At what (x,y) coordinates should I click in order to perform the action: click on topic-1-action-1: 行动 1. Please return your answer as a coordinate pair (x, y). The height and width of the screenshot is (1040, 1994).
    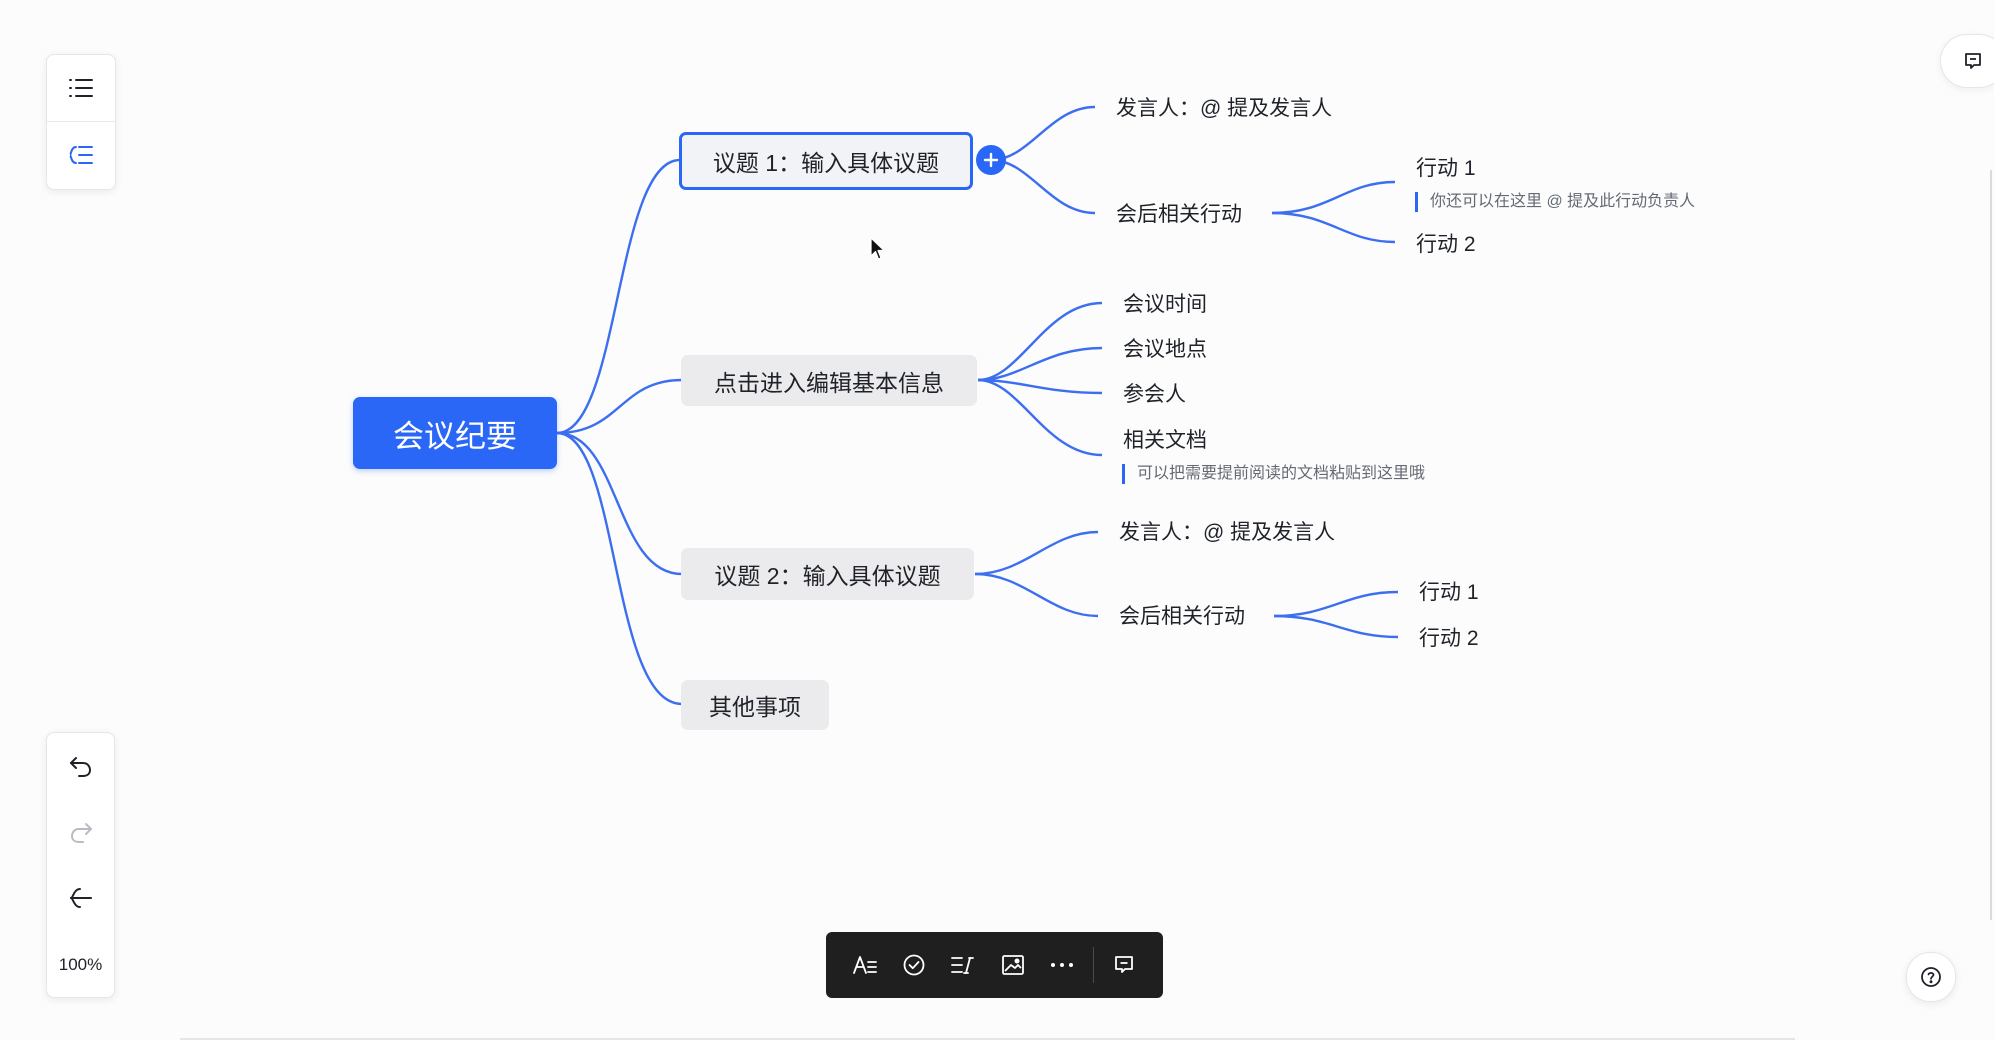
    Looking at the image, I should click on (1446, 167).